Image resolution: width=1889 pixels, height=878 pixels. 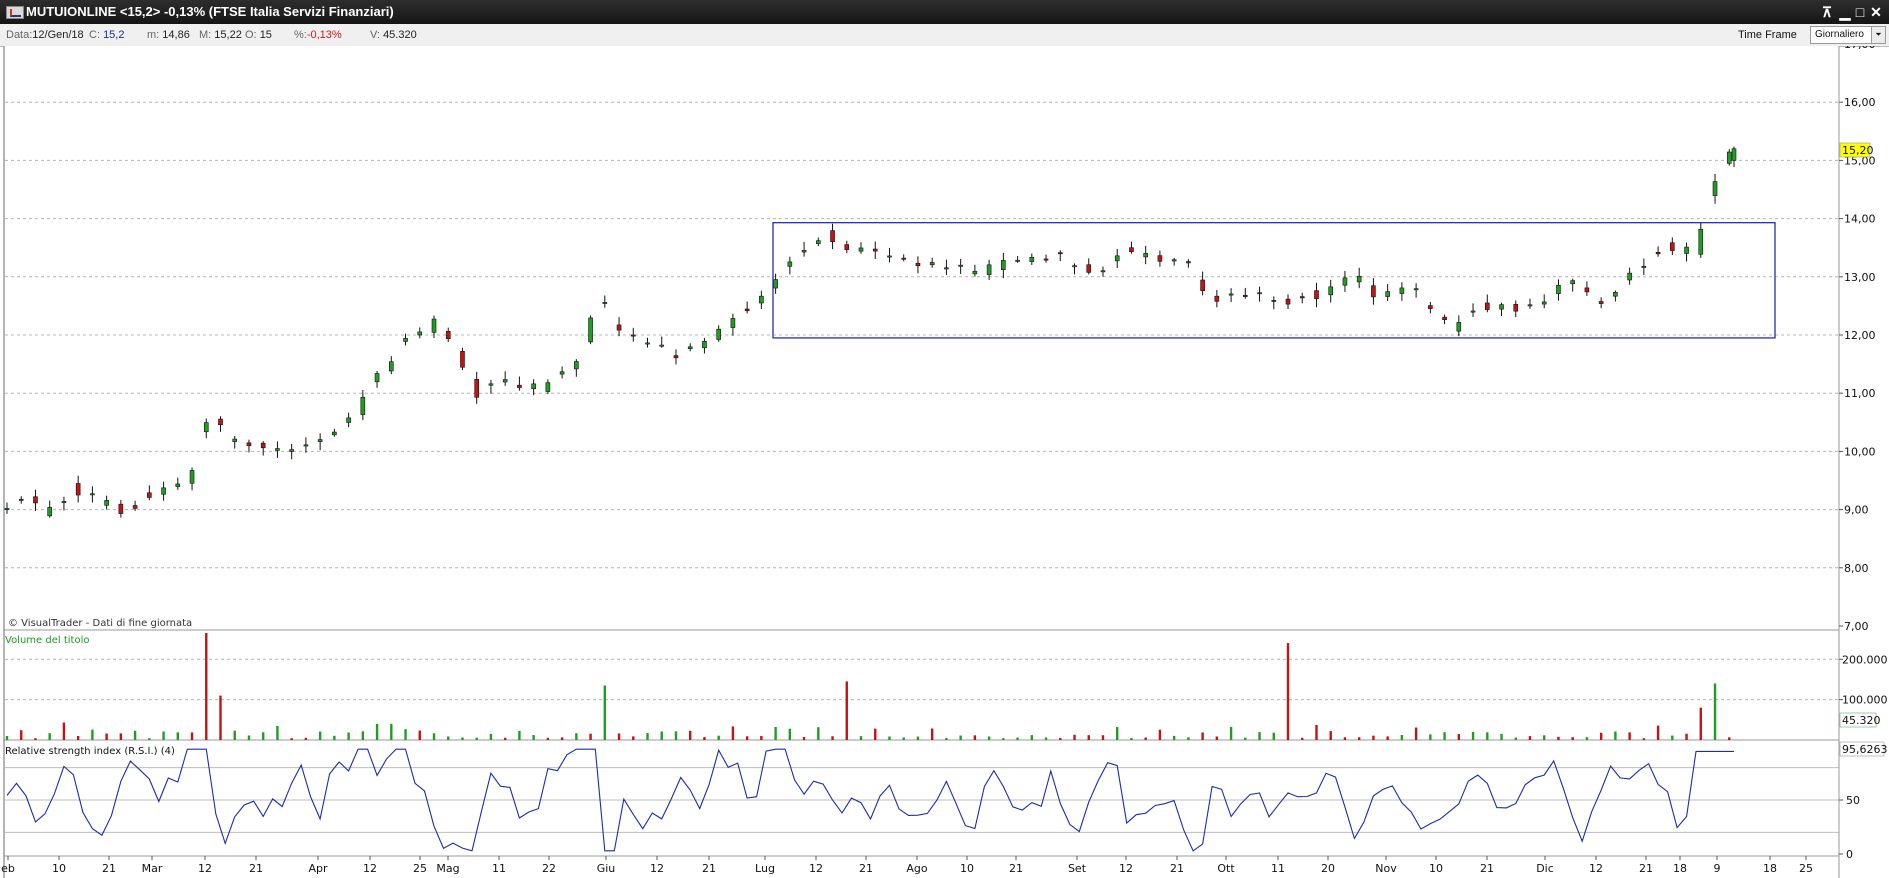 I want to click on volume-tick-label: 100.000, so click(x=1865, y=700).